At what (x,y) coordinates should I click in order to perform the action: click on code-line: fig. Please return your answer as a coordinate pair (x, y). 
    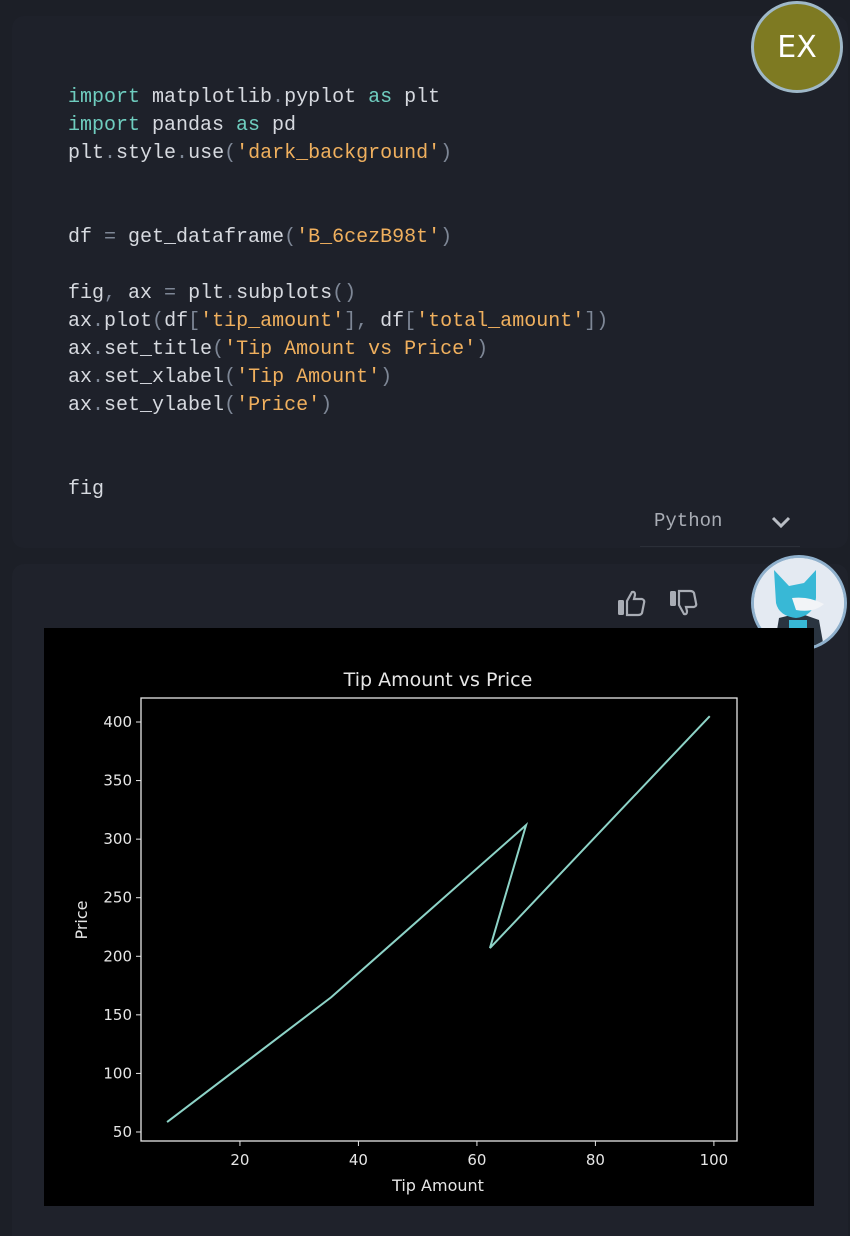
    Looking at the image, I should click on (338, 490).